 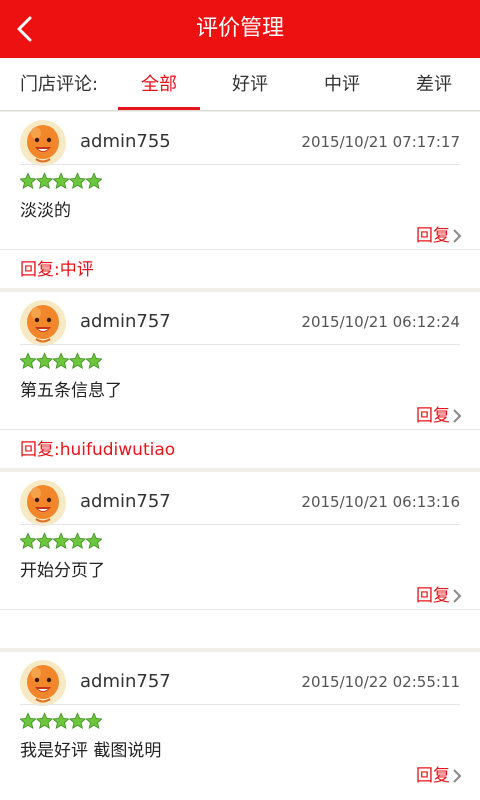 I want to click on review-content: 开始分页了, so click(x=62, y=571).